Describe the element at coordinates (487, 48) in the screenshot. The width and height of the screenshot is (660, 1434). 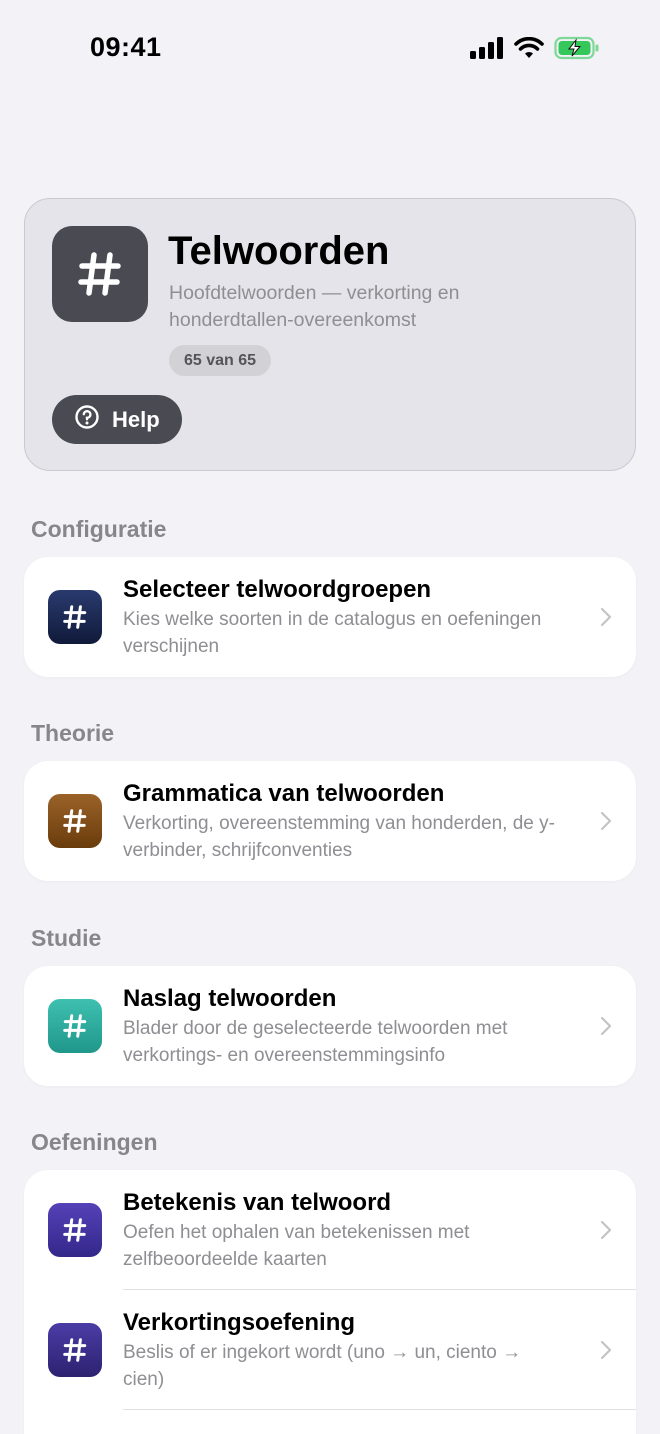
I see `cellular-signal-icon` at that location.